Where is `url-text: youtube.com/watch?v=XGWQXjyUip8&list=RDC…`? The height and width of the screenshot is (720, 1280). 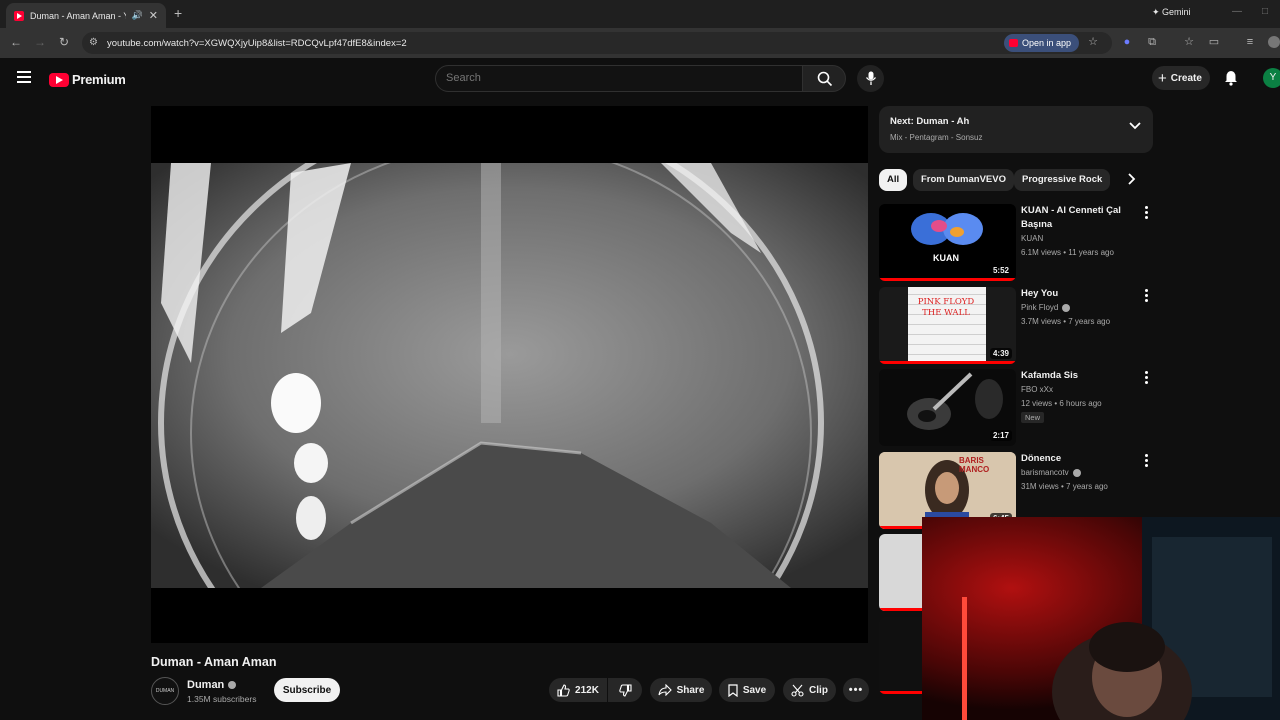
url-text: youtube.com/watch?v=XGWQXjyUip8&list=RDC… is located at coordinates (257, 43).